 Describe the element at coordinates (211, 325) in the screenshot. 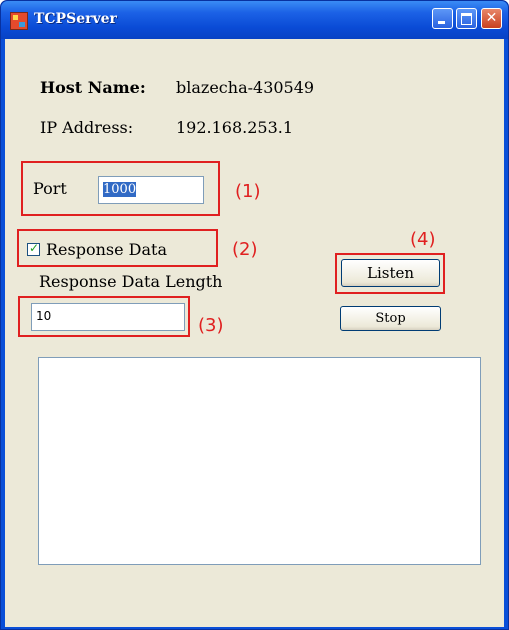

I see `annotation-label-3: (3)` at that location.